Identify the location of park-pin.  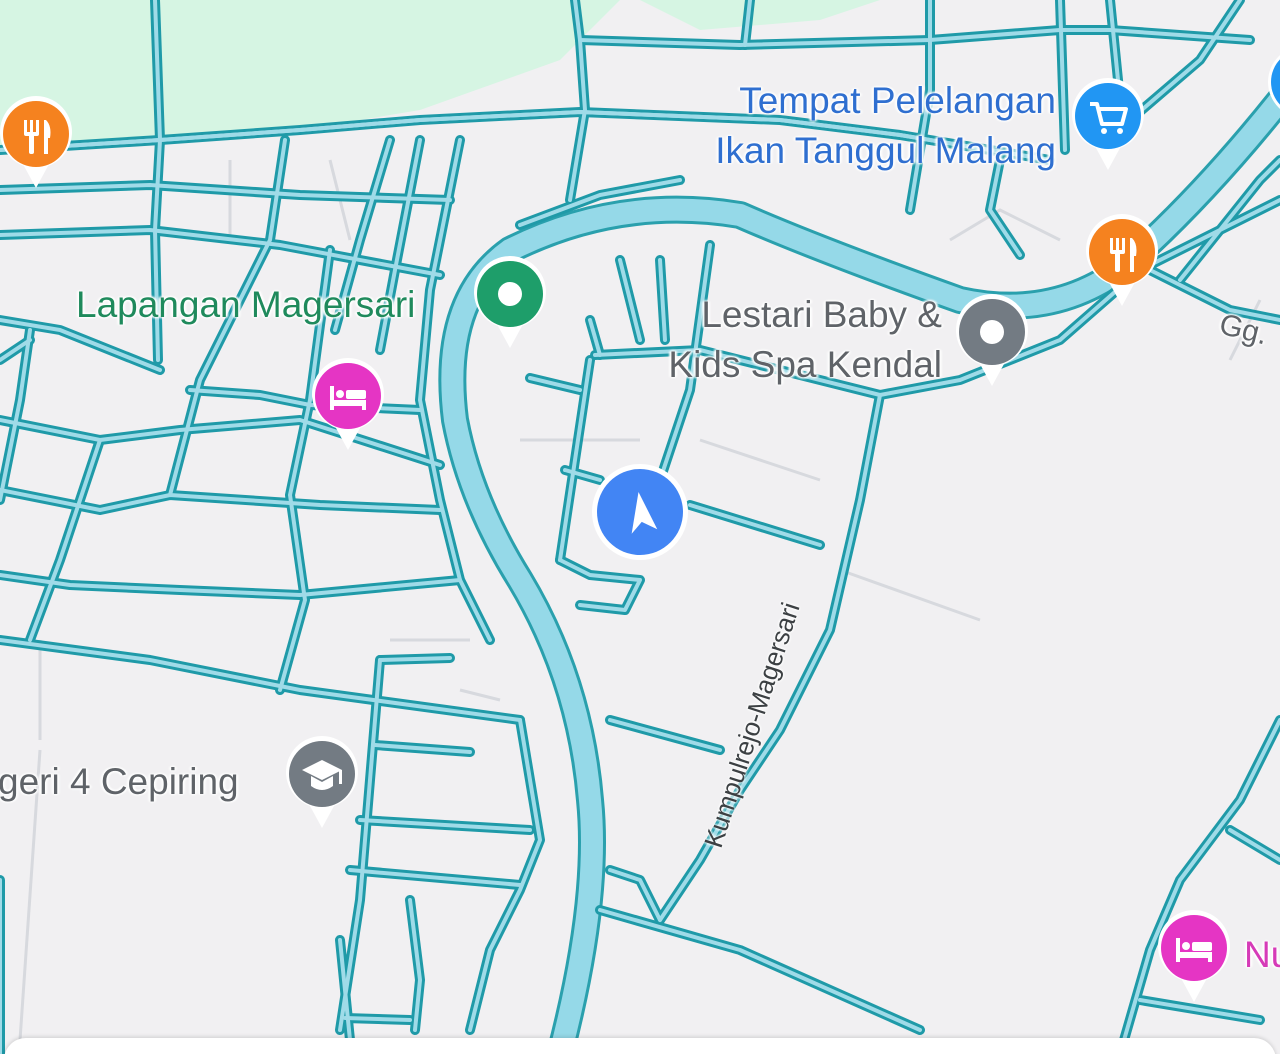
(510, 304).